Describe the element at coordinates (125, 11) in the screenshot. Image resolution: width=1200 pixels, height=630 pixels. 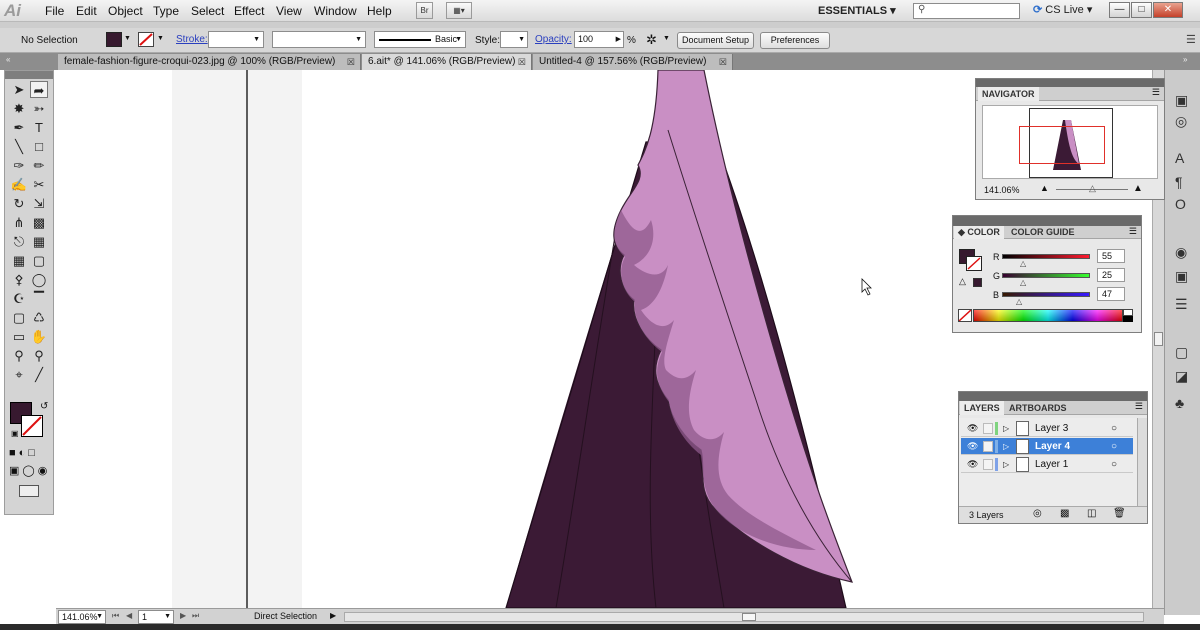
I see `menu-object: Object` at that location.